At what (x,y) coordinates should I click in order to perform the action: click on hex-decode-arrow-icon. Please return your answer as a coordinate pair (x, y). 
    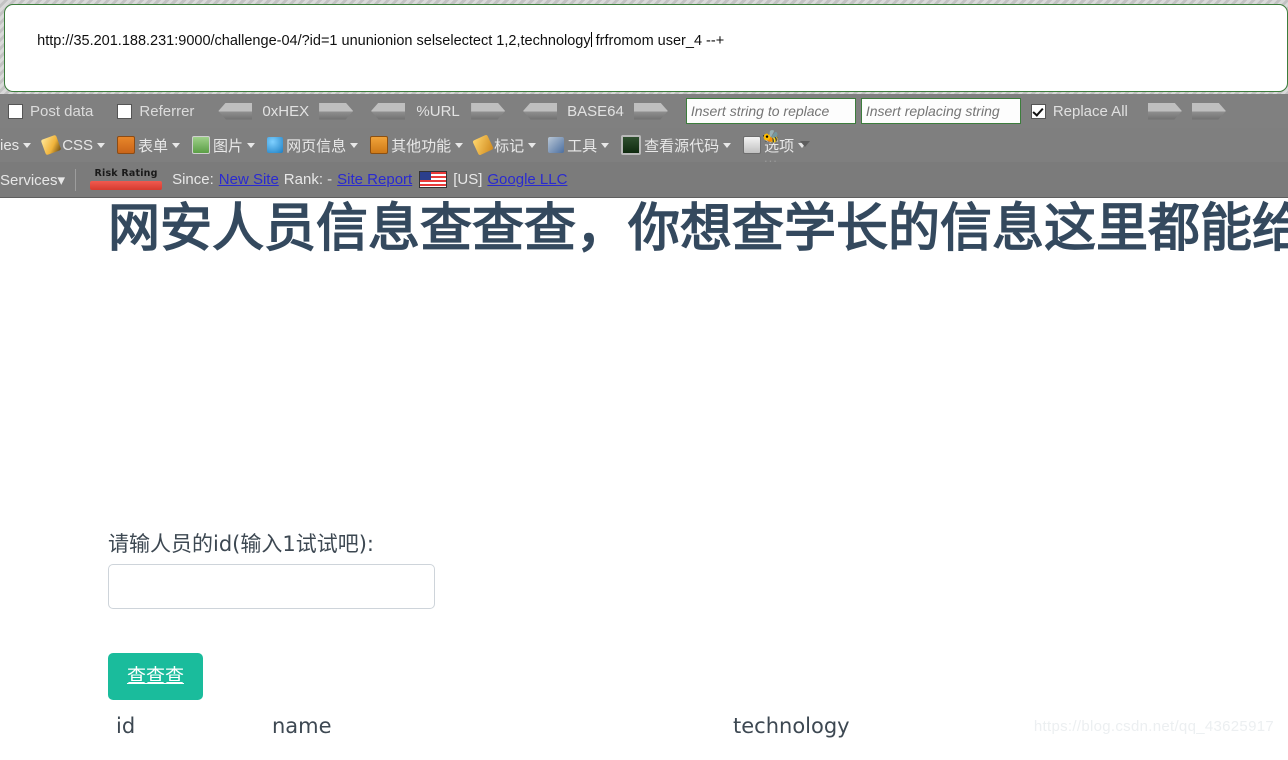
    Looking at the image, I should click on (235, 111).